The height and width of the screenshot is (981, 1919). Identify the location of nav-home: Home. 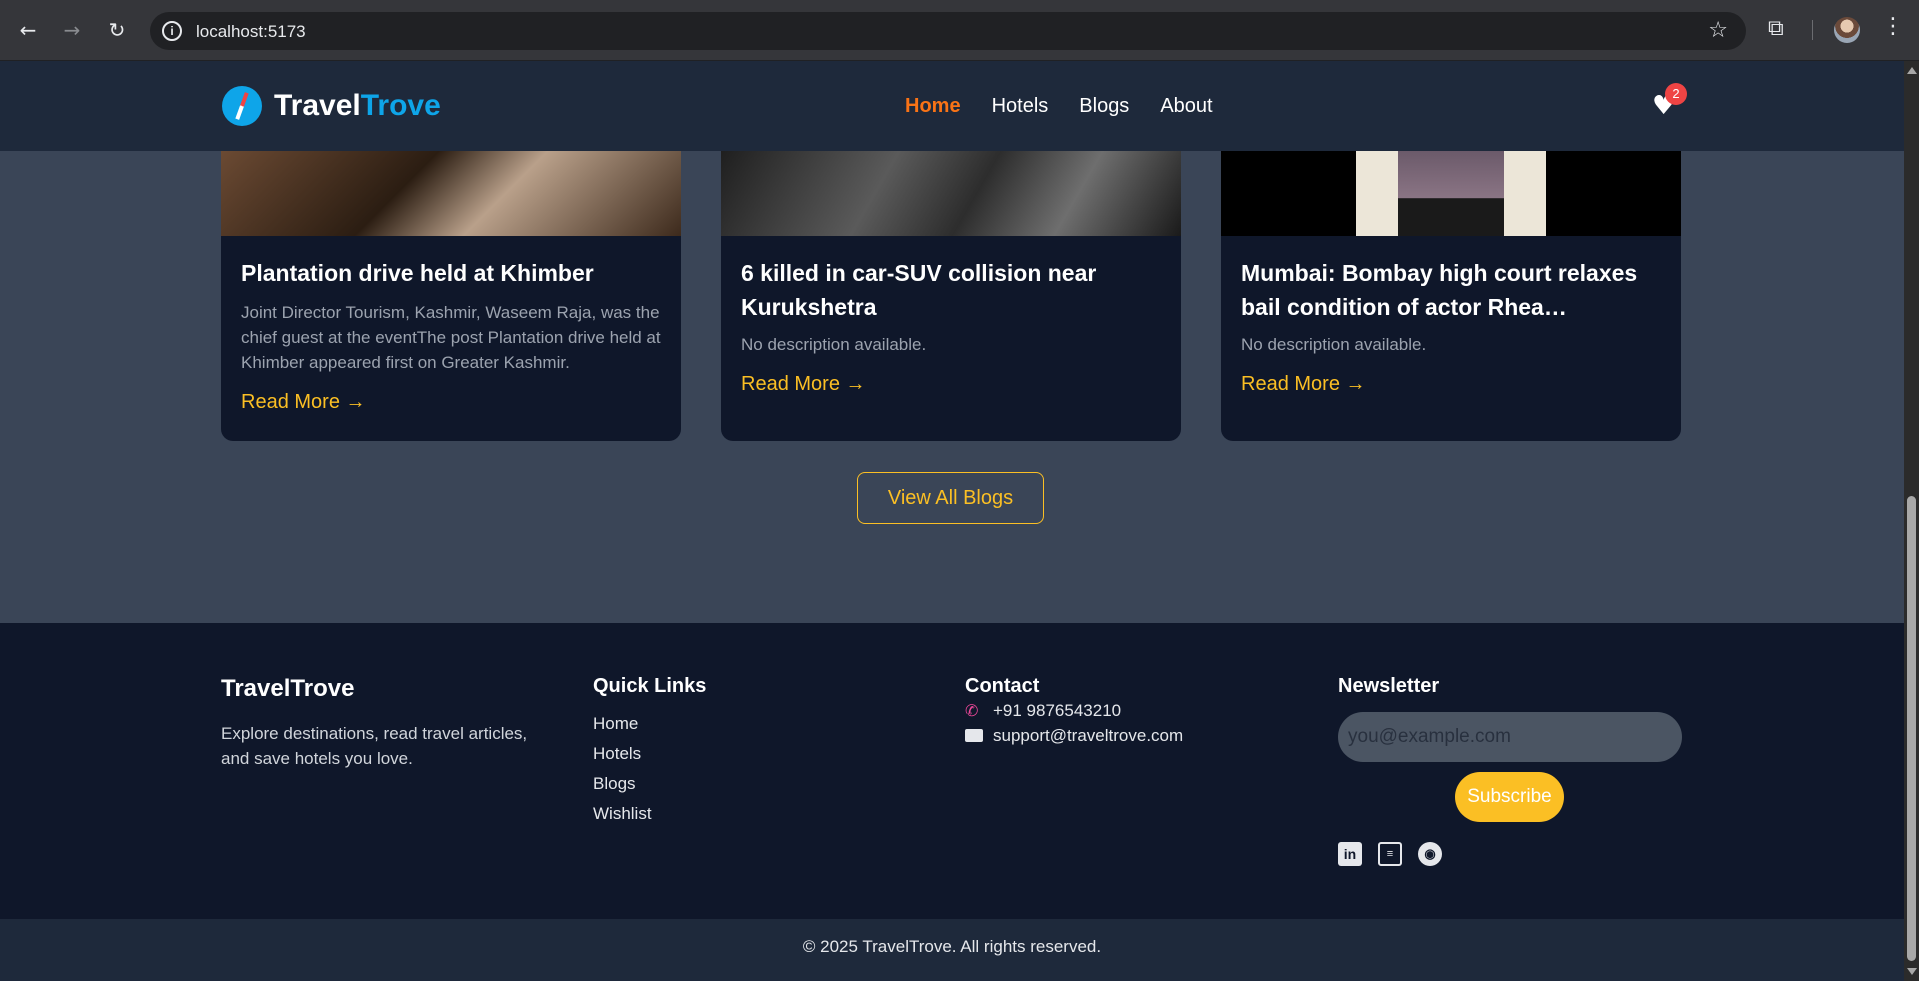
(933, 106).